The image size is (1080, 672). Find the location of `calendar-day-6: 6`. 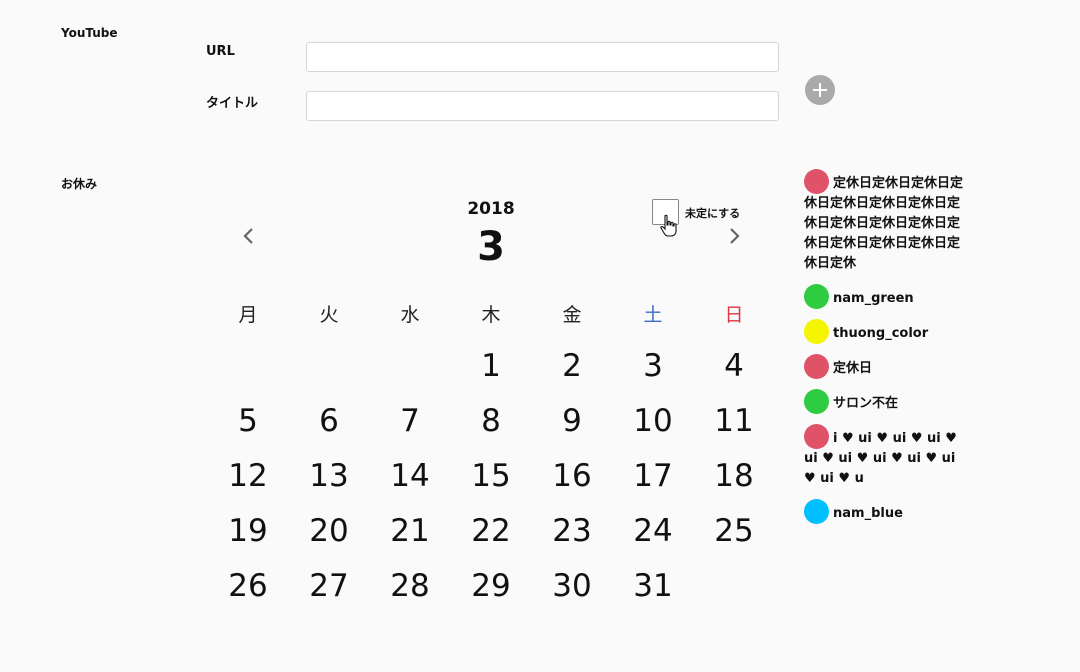

calendar-day-6: 6 is located at coordinates (329, 421).